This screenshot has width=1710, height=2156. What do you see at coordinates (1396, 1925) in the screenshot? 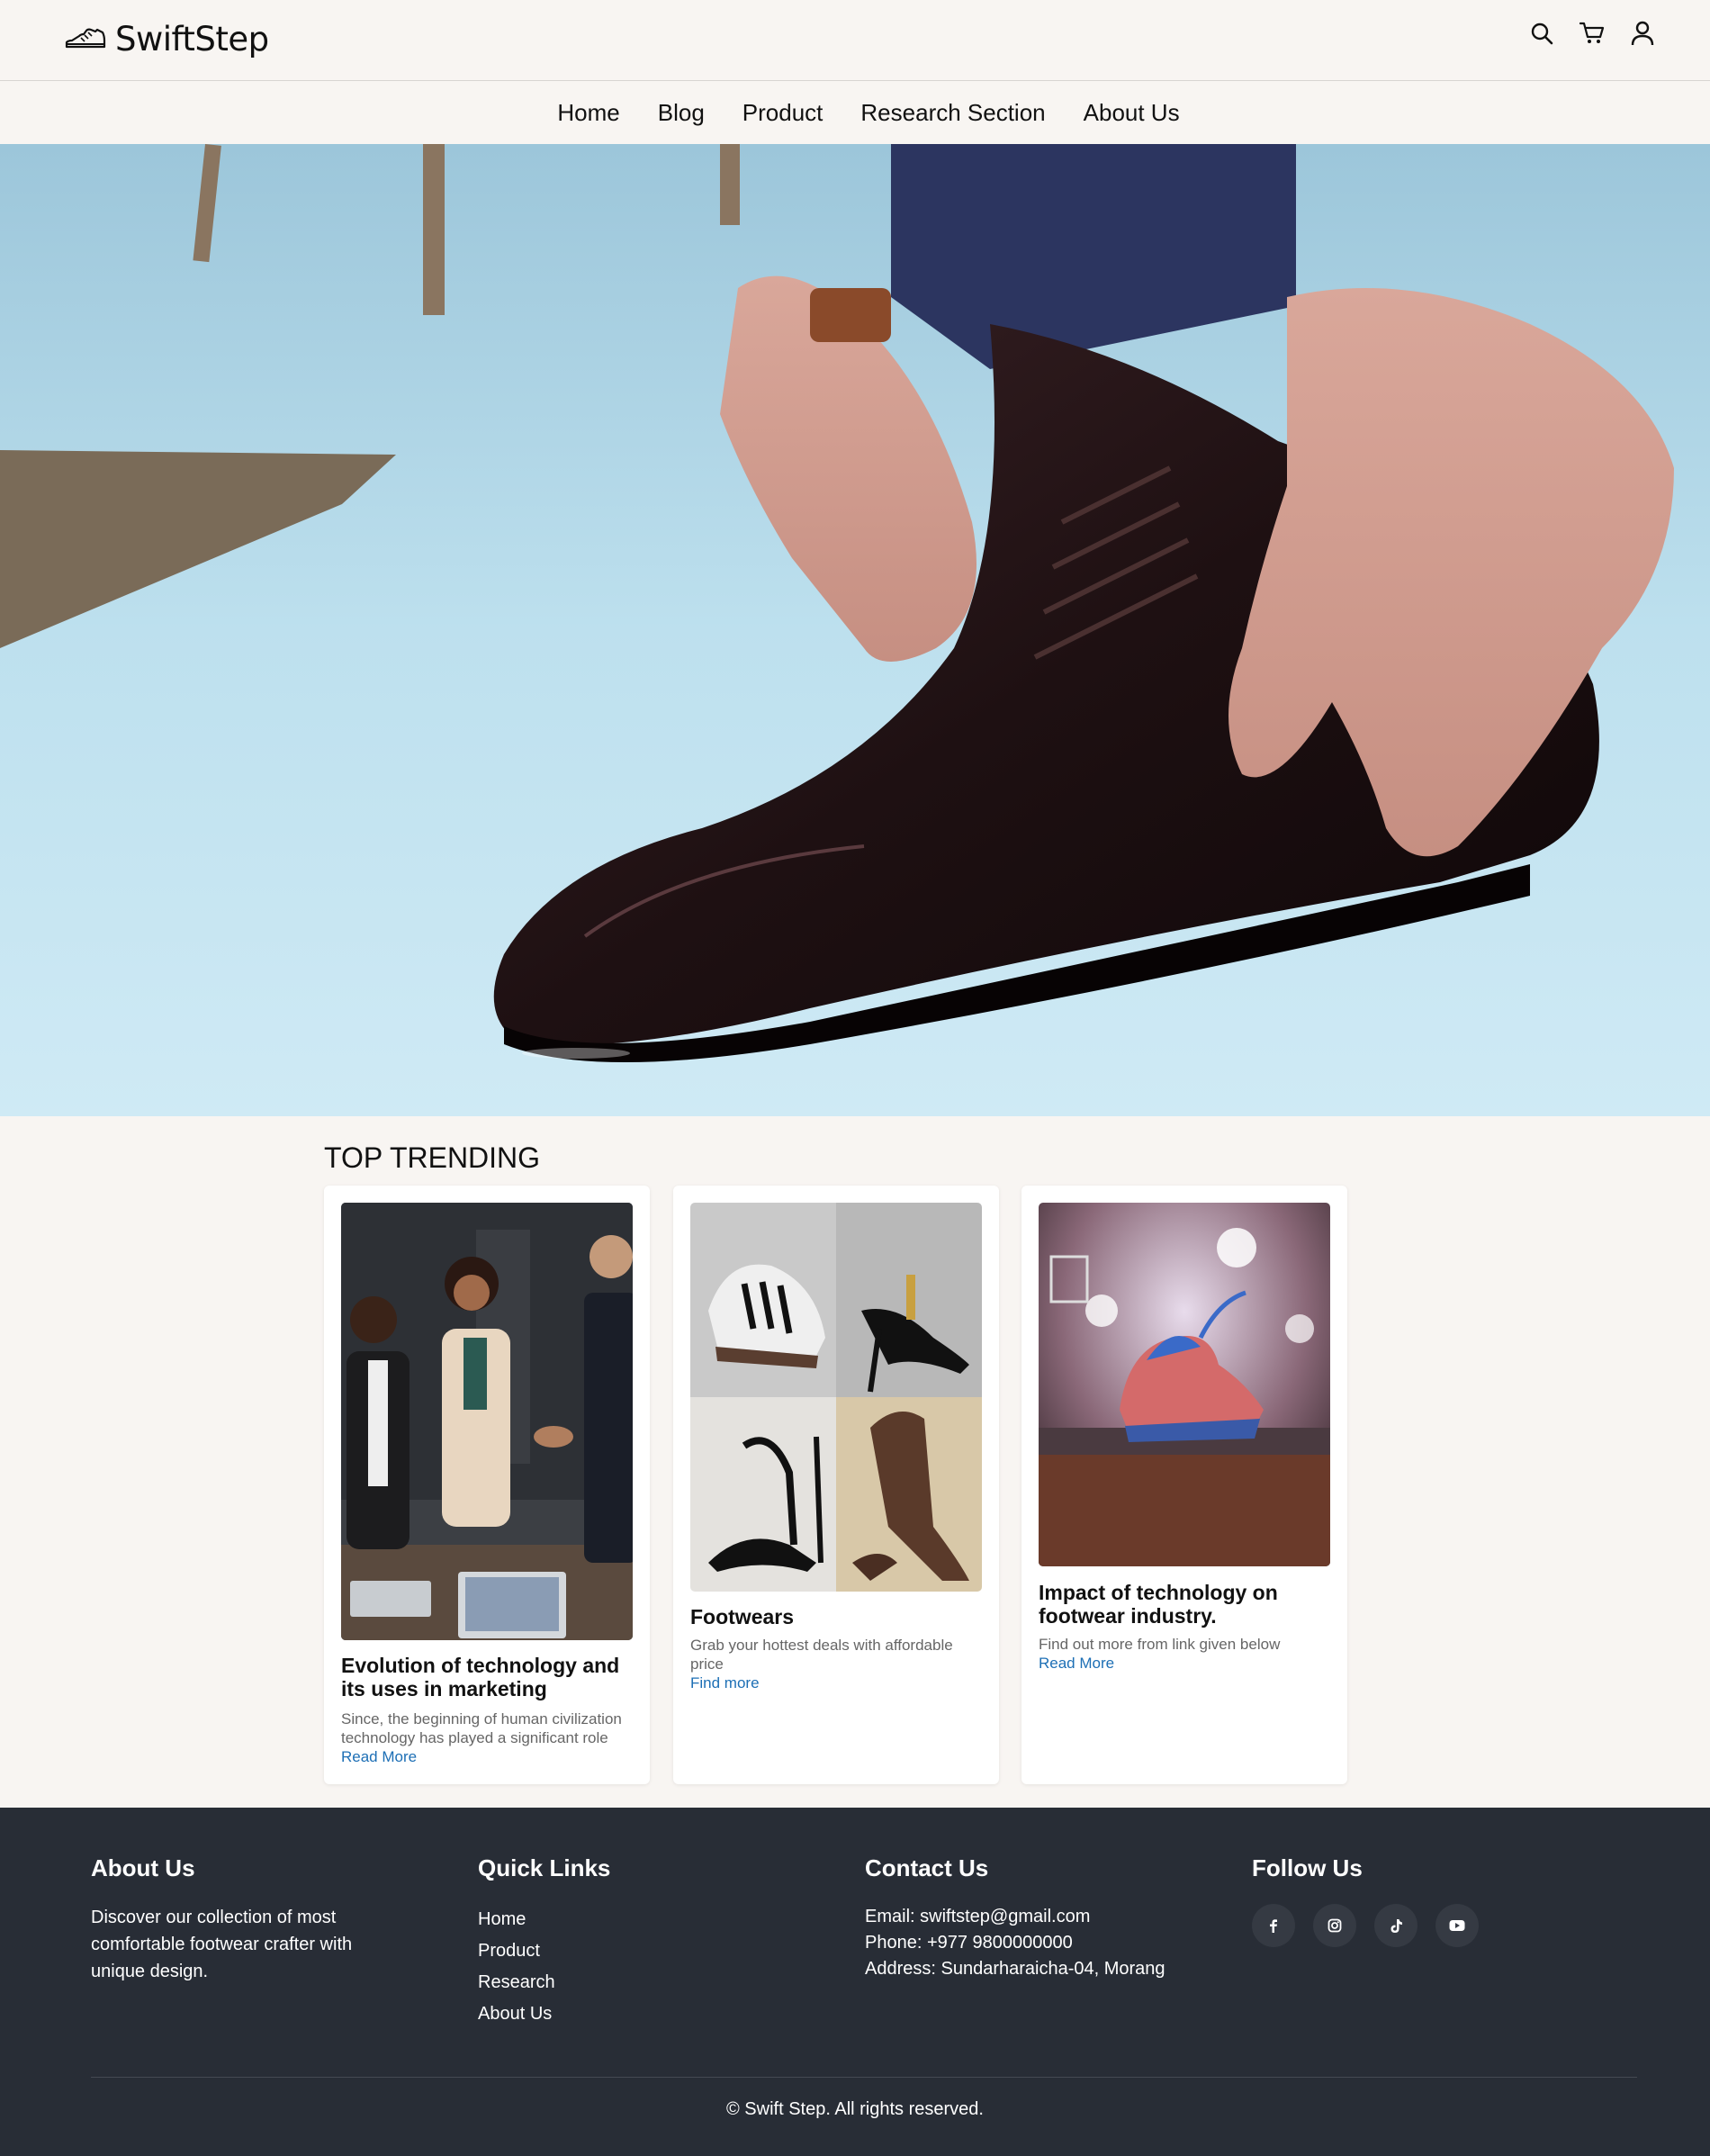
I see `tiktok-icon` at bounding box center [1396, 1925].